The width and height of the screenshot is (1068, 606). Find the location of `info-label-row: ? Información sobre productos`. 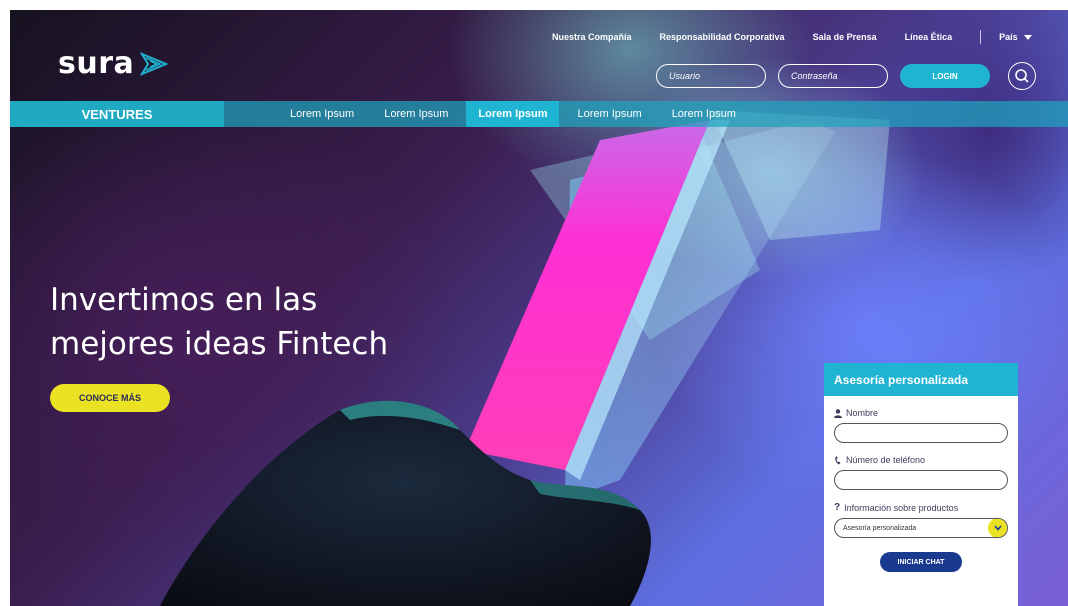

info-label-row: ? Información sobre productos is located at coordinates (921, 507).